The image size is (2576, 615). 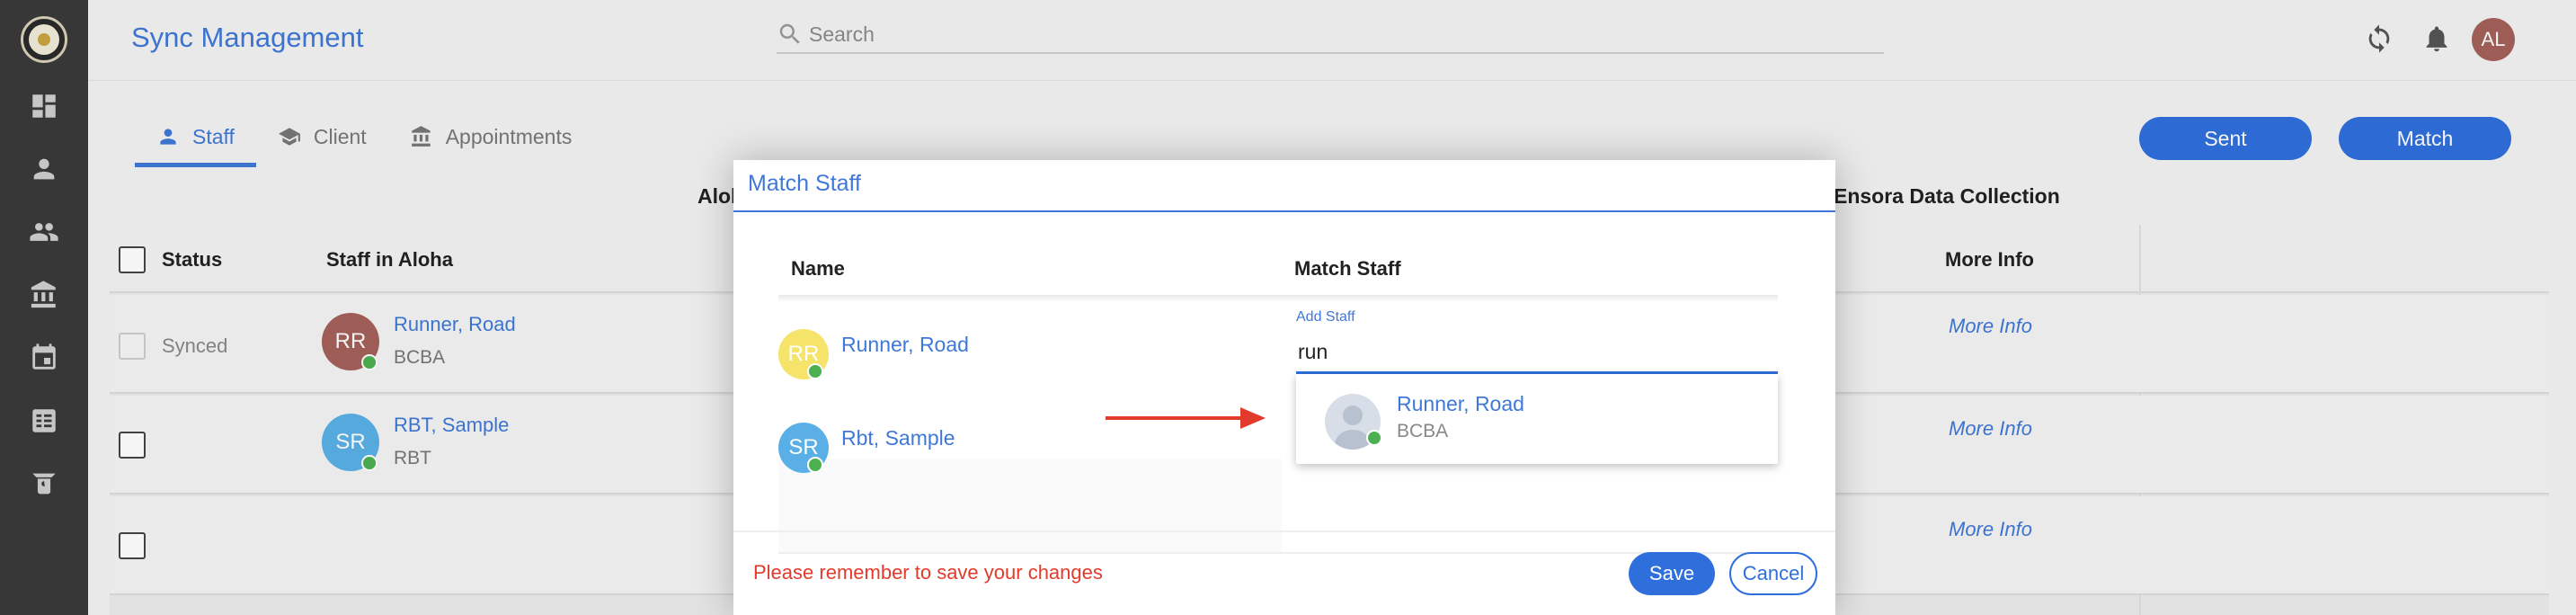 I want to click on header-shadow, so click(x=1278, y=298).